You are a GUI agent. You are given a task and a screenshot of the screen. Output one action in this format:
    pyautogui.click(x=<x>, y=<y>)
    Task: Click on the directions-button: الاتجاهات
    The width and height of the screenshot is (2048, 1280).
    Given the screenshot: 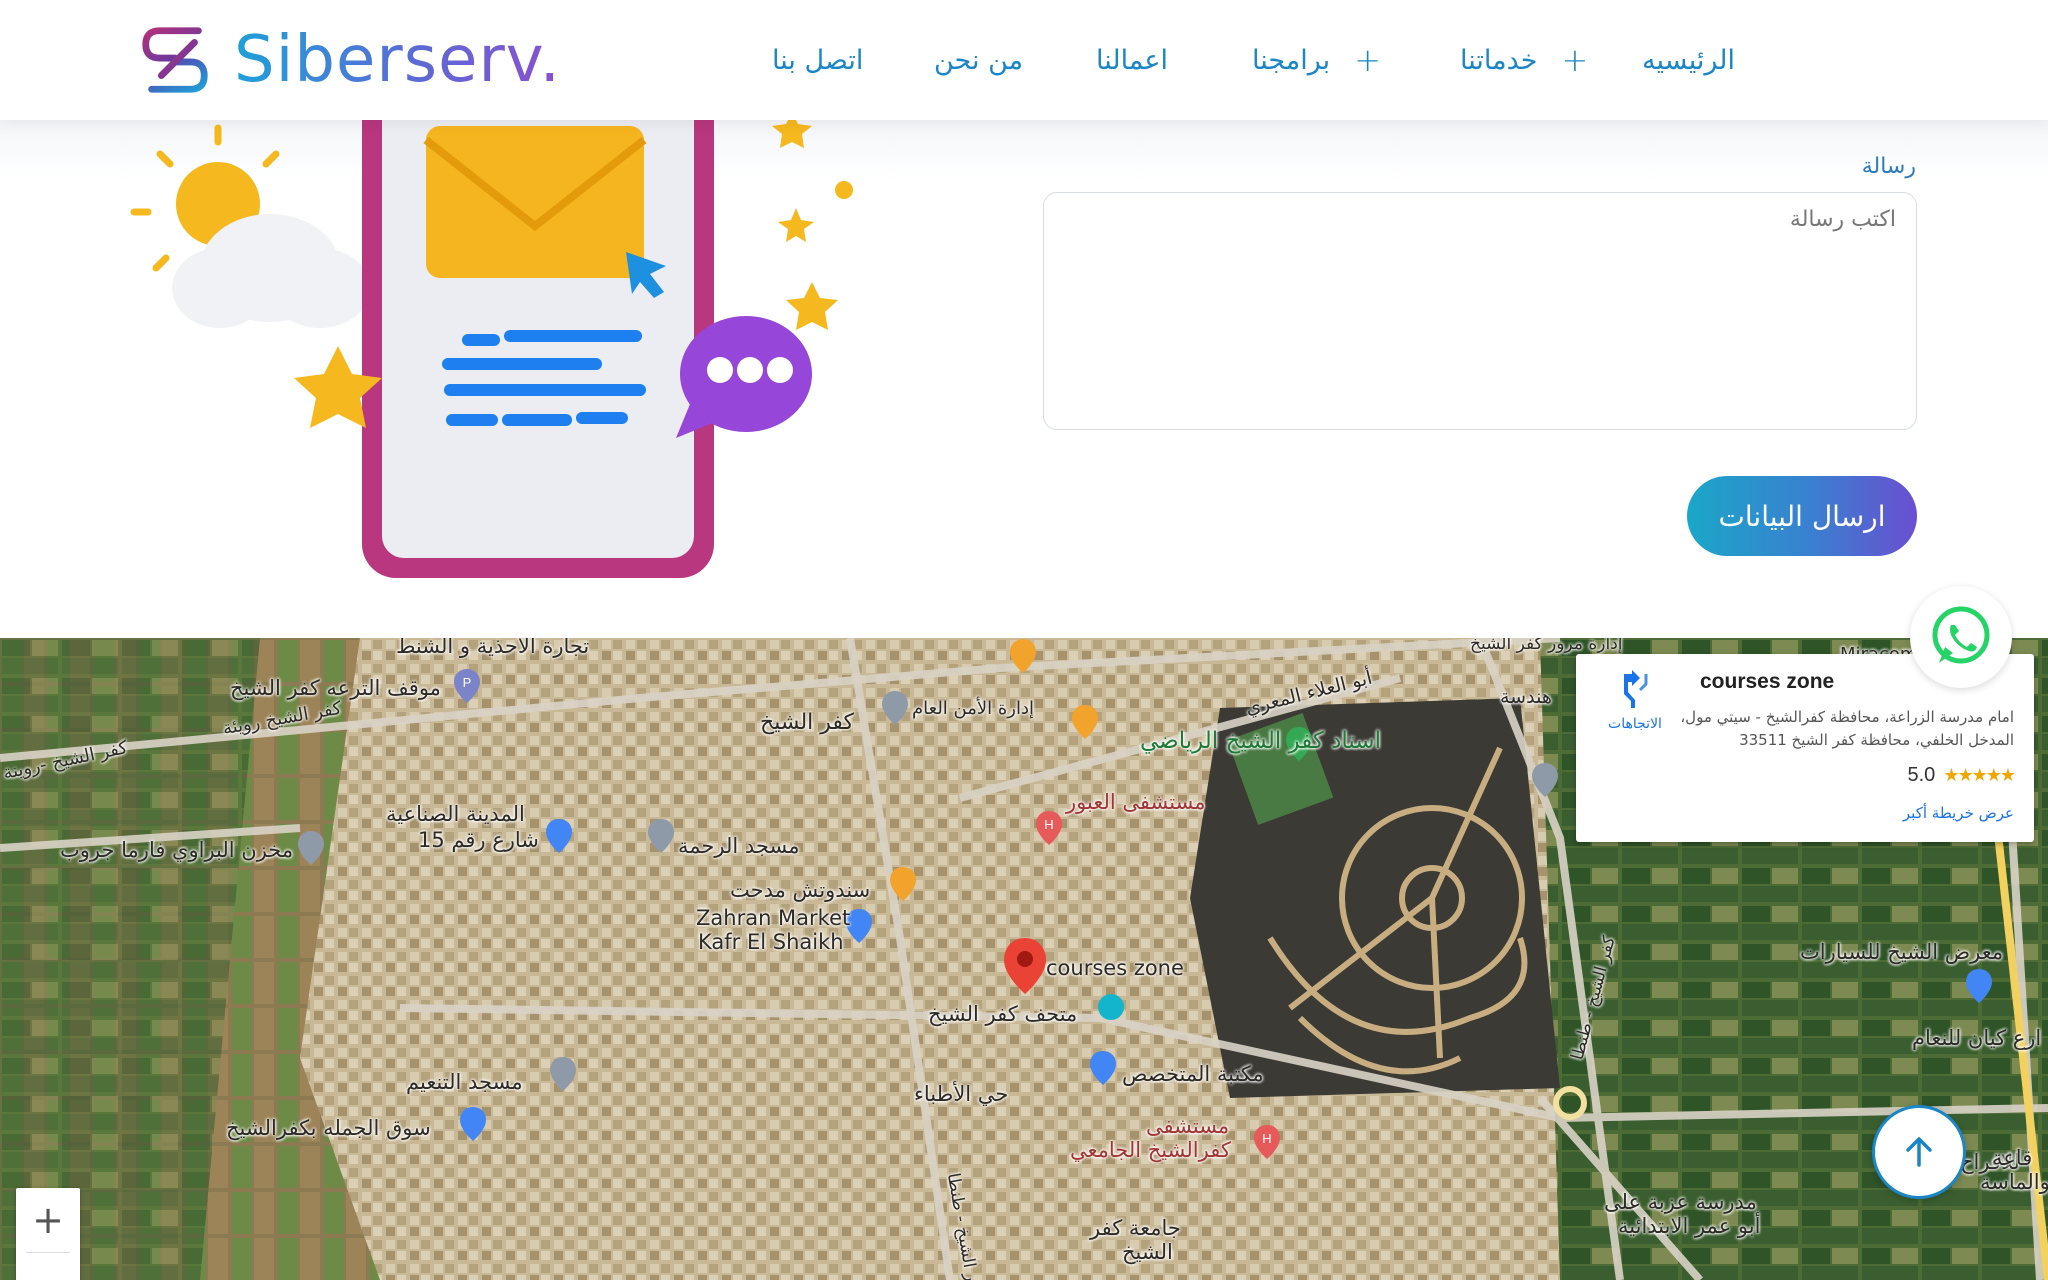 What is the action you would take?
    pyautogui.click(x=1635, y=701)
    